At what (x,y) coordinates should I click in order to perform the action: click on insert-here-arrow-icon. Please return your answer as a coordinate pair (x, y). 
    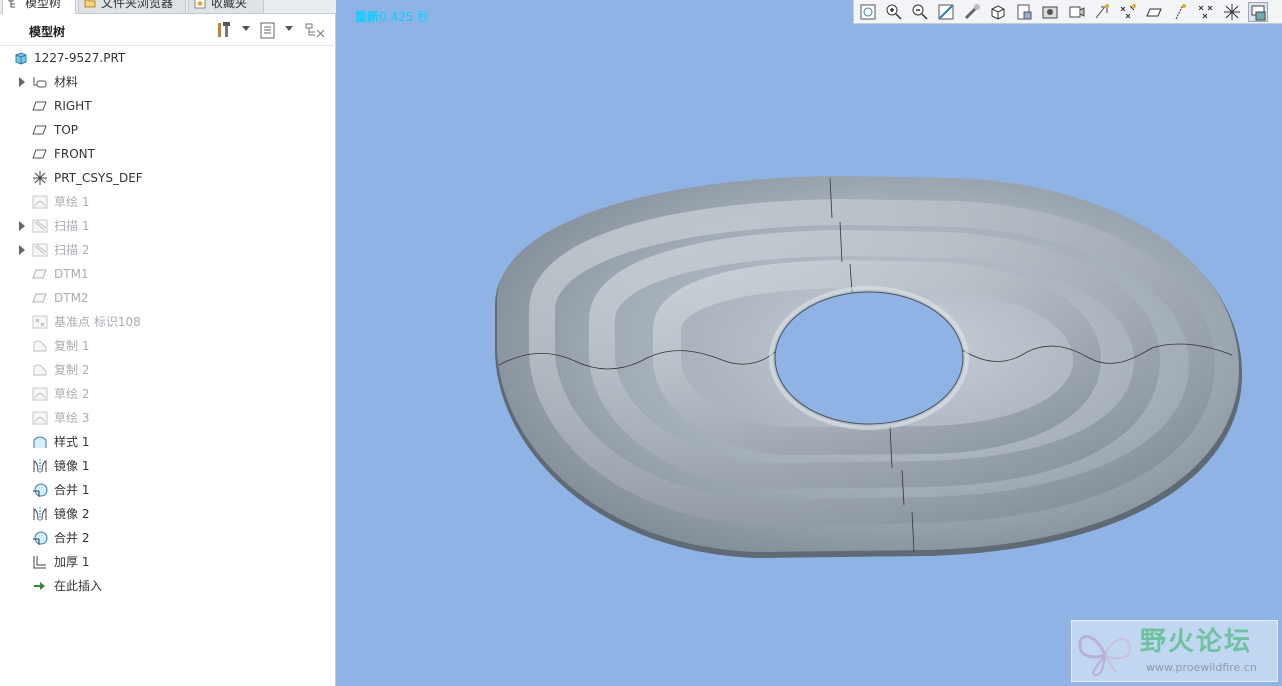
    Looking at the image, I should click on (40, 586).